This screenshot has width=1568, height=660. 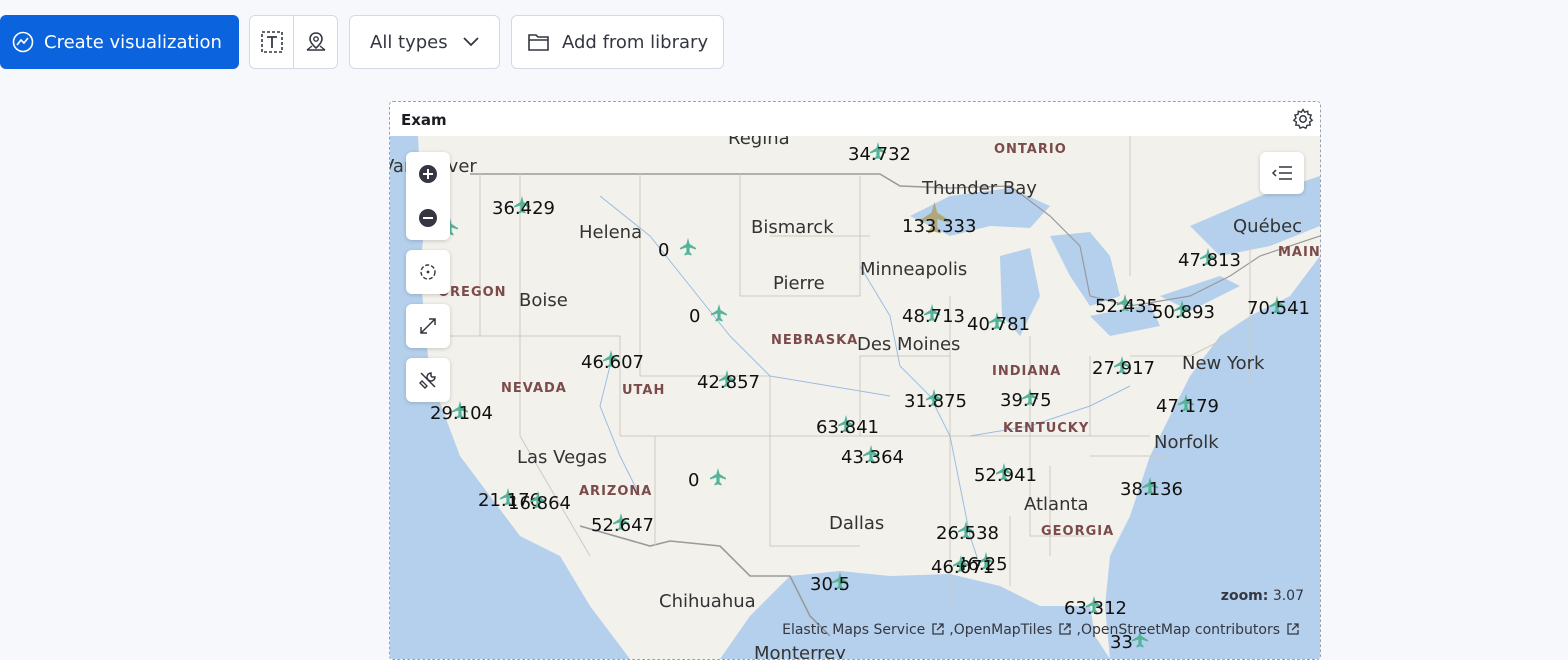 I want to click on panel-header: Exam, so click(x=855, y=119).